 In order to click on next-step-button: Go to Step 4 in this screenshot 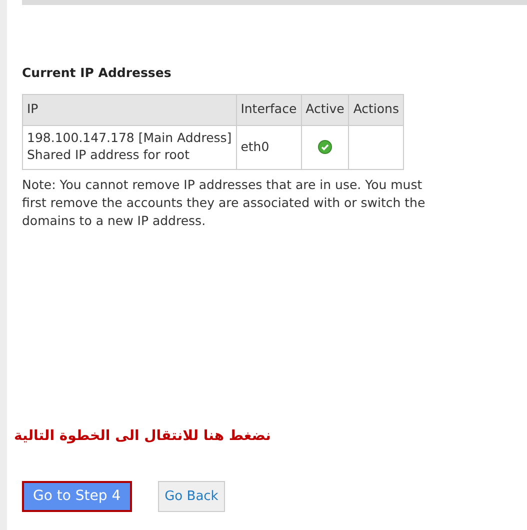, I will do `click(77, 496)`.